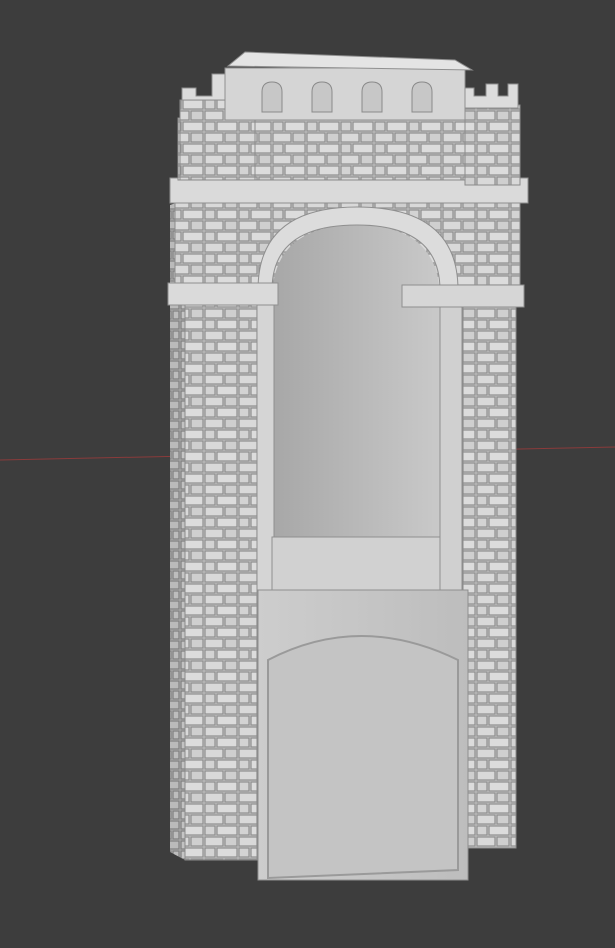 Image resolution: width=615 pixels, height=948 pixels. What do you see at coordinates (265, 450) in the screenshot?
I see `window-left-jamb` at bounding box center [265, 450].